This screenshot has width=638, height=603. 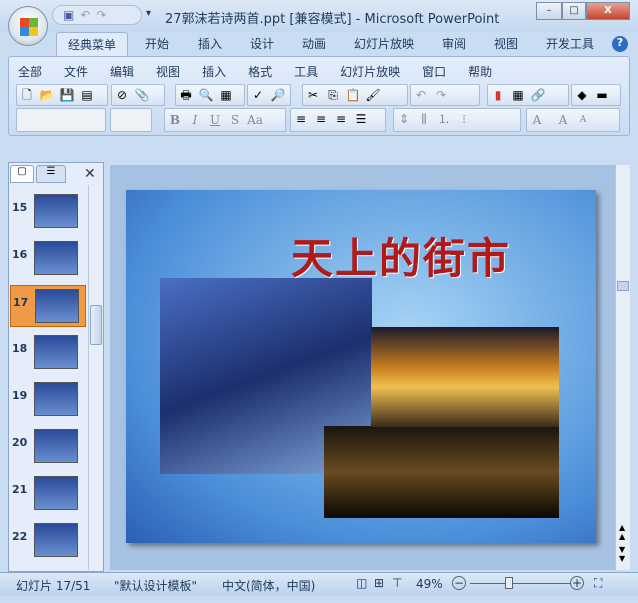 I want to click on close-pane-icon: ✕, so click(x=90, y=174).